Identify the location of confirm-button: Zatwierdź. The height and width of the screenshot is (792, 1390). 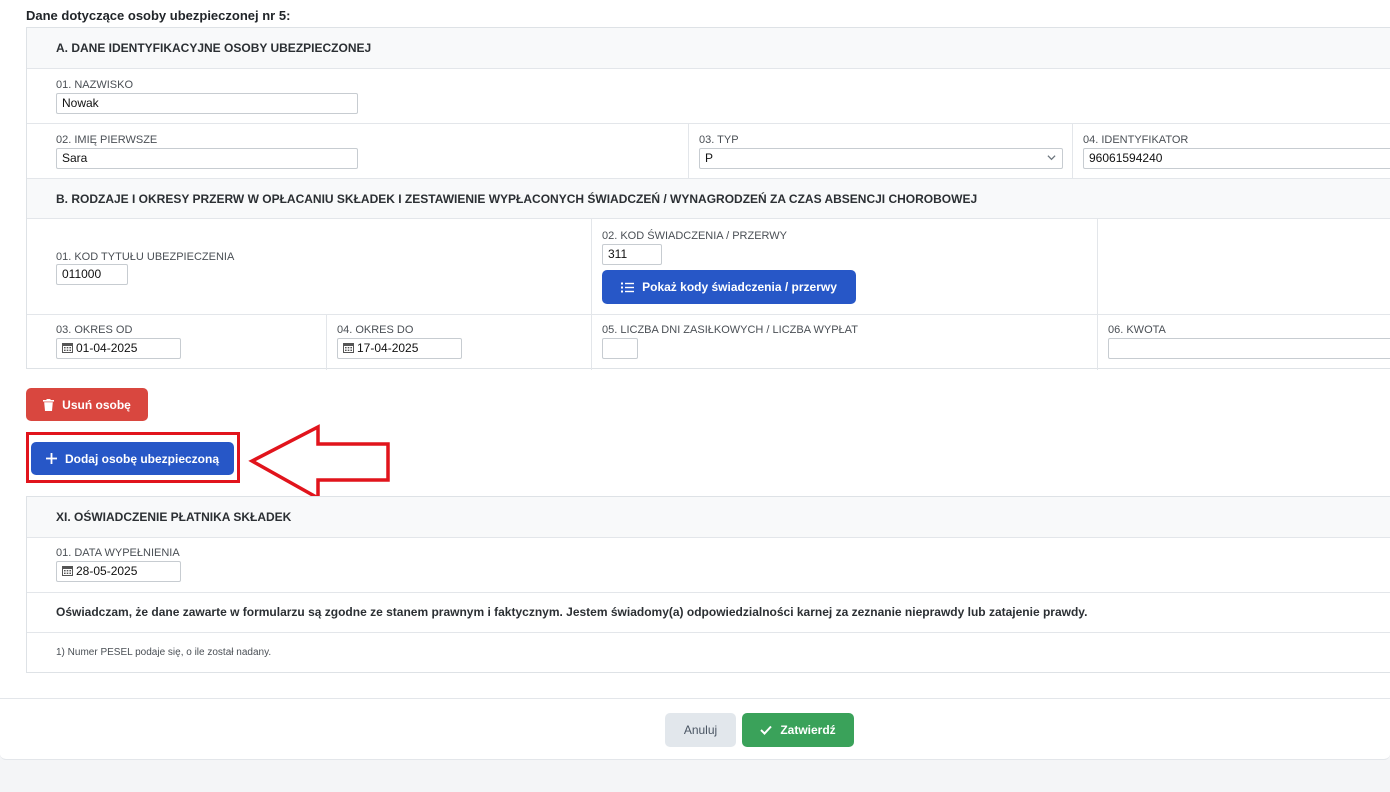
(798, 730).